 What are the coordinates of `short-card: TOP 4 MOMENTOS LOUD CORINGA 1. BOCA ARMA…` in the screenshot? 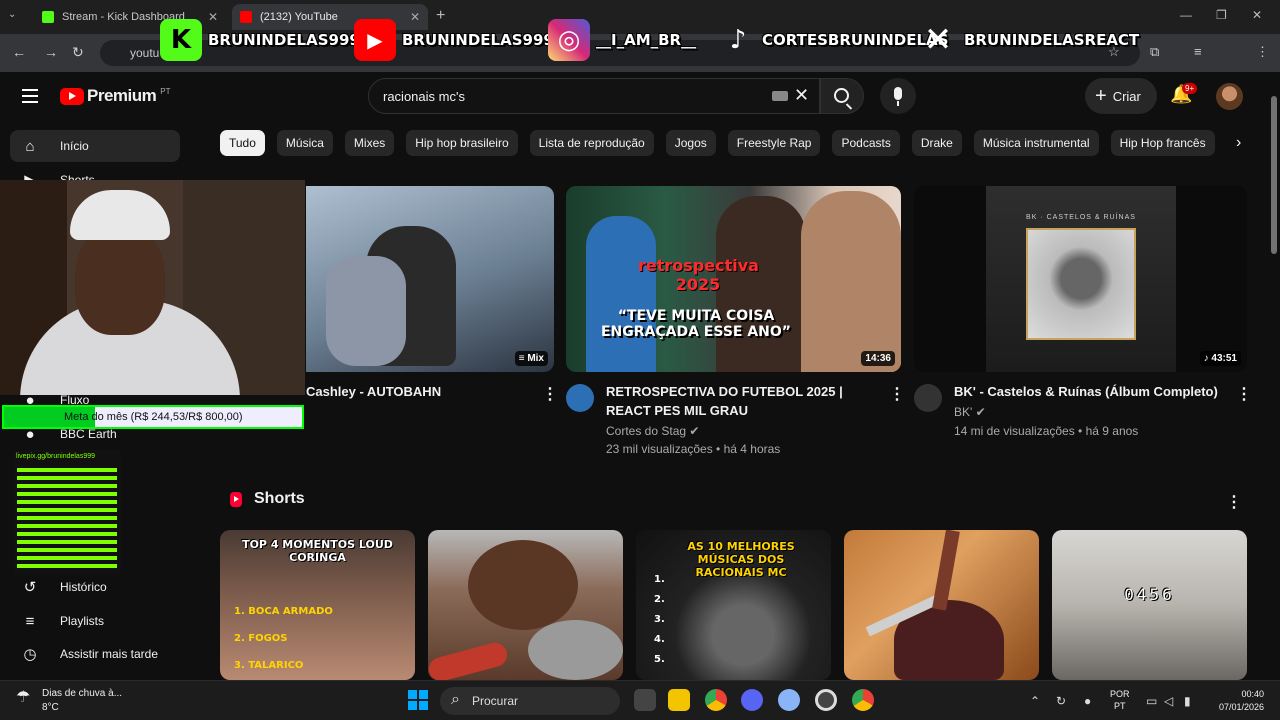 It's located at (317, 605).